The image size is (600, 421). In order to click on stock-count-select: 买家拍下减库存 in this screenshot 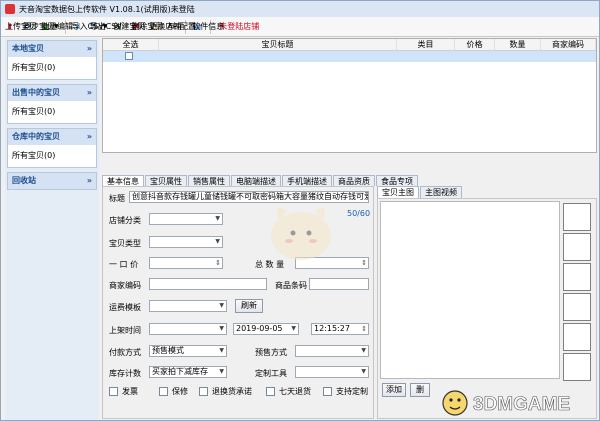, I will do `click(188, 372)`.